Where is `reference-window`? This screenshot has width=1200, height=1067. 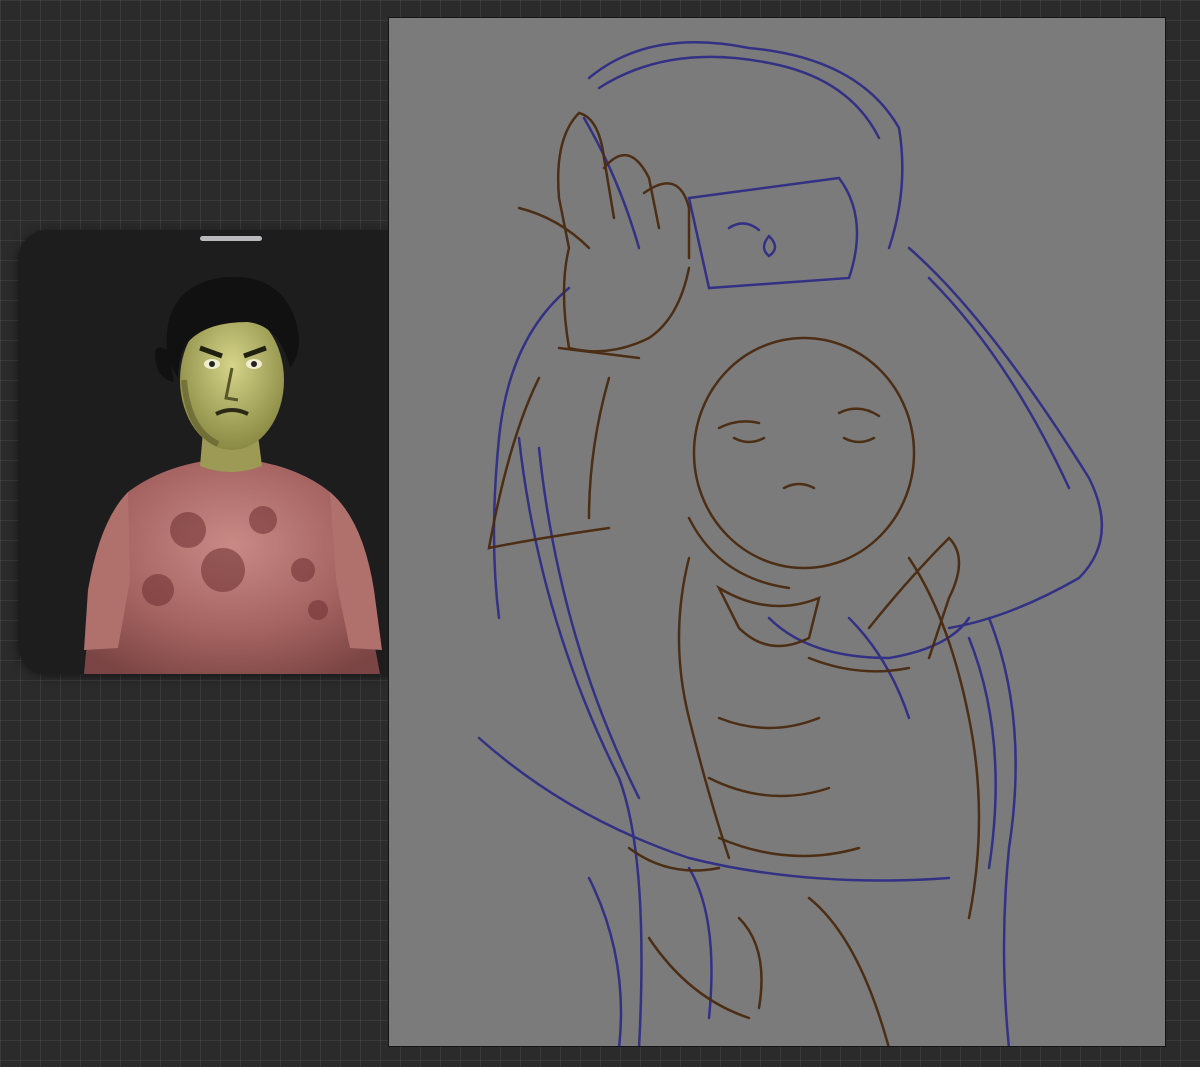
reference-window is located at coordinates (231, 452).